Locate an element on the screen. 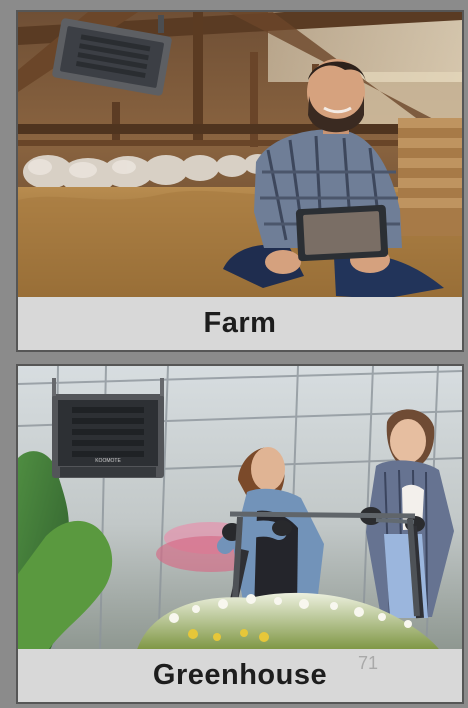 The height and width of the screenshot is (708, 468). farm-label-bar: Farm is located at coordinates (240, 323).